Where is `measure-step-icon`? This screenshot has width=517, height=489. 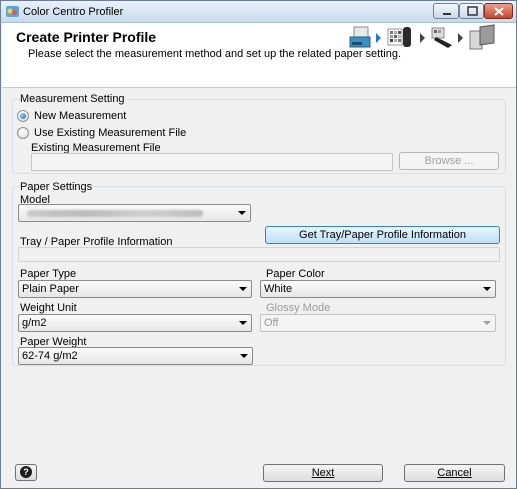
measure-step-icon is located at coordinates (441, 37).